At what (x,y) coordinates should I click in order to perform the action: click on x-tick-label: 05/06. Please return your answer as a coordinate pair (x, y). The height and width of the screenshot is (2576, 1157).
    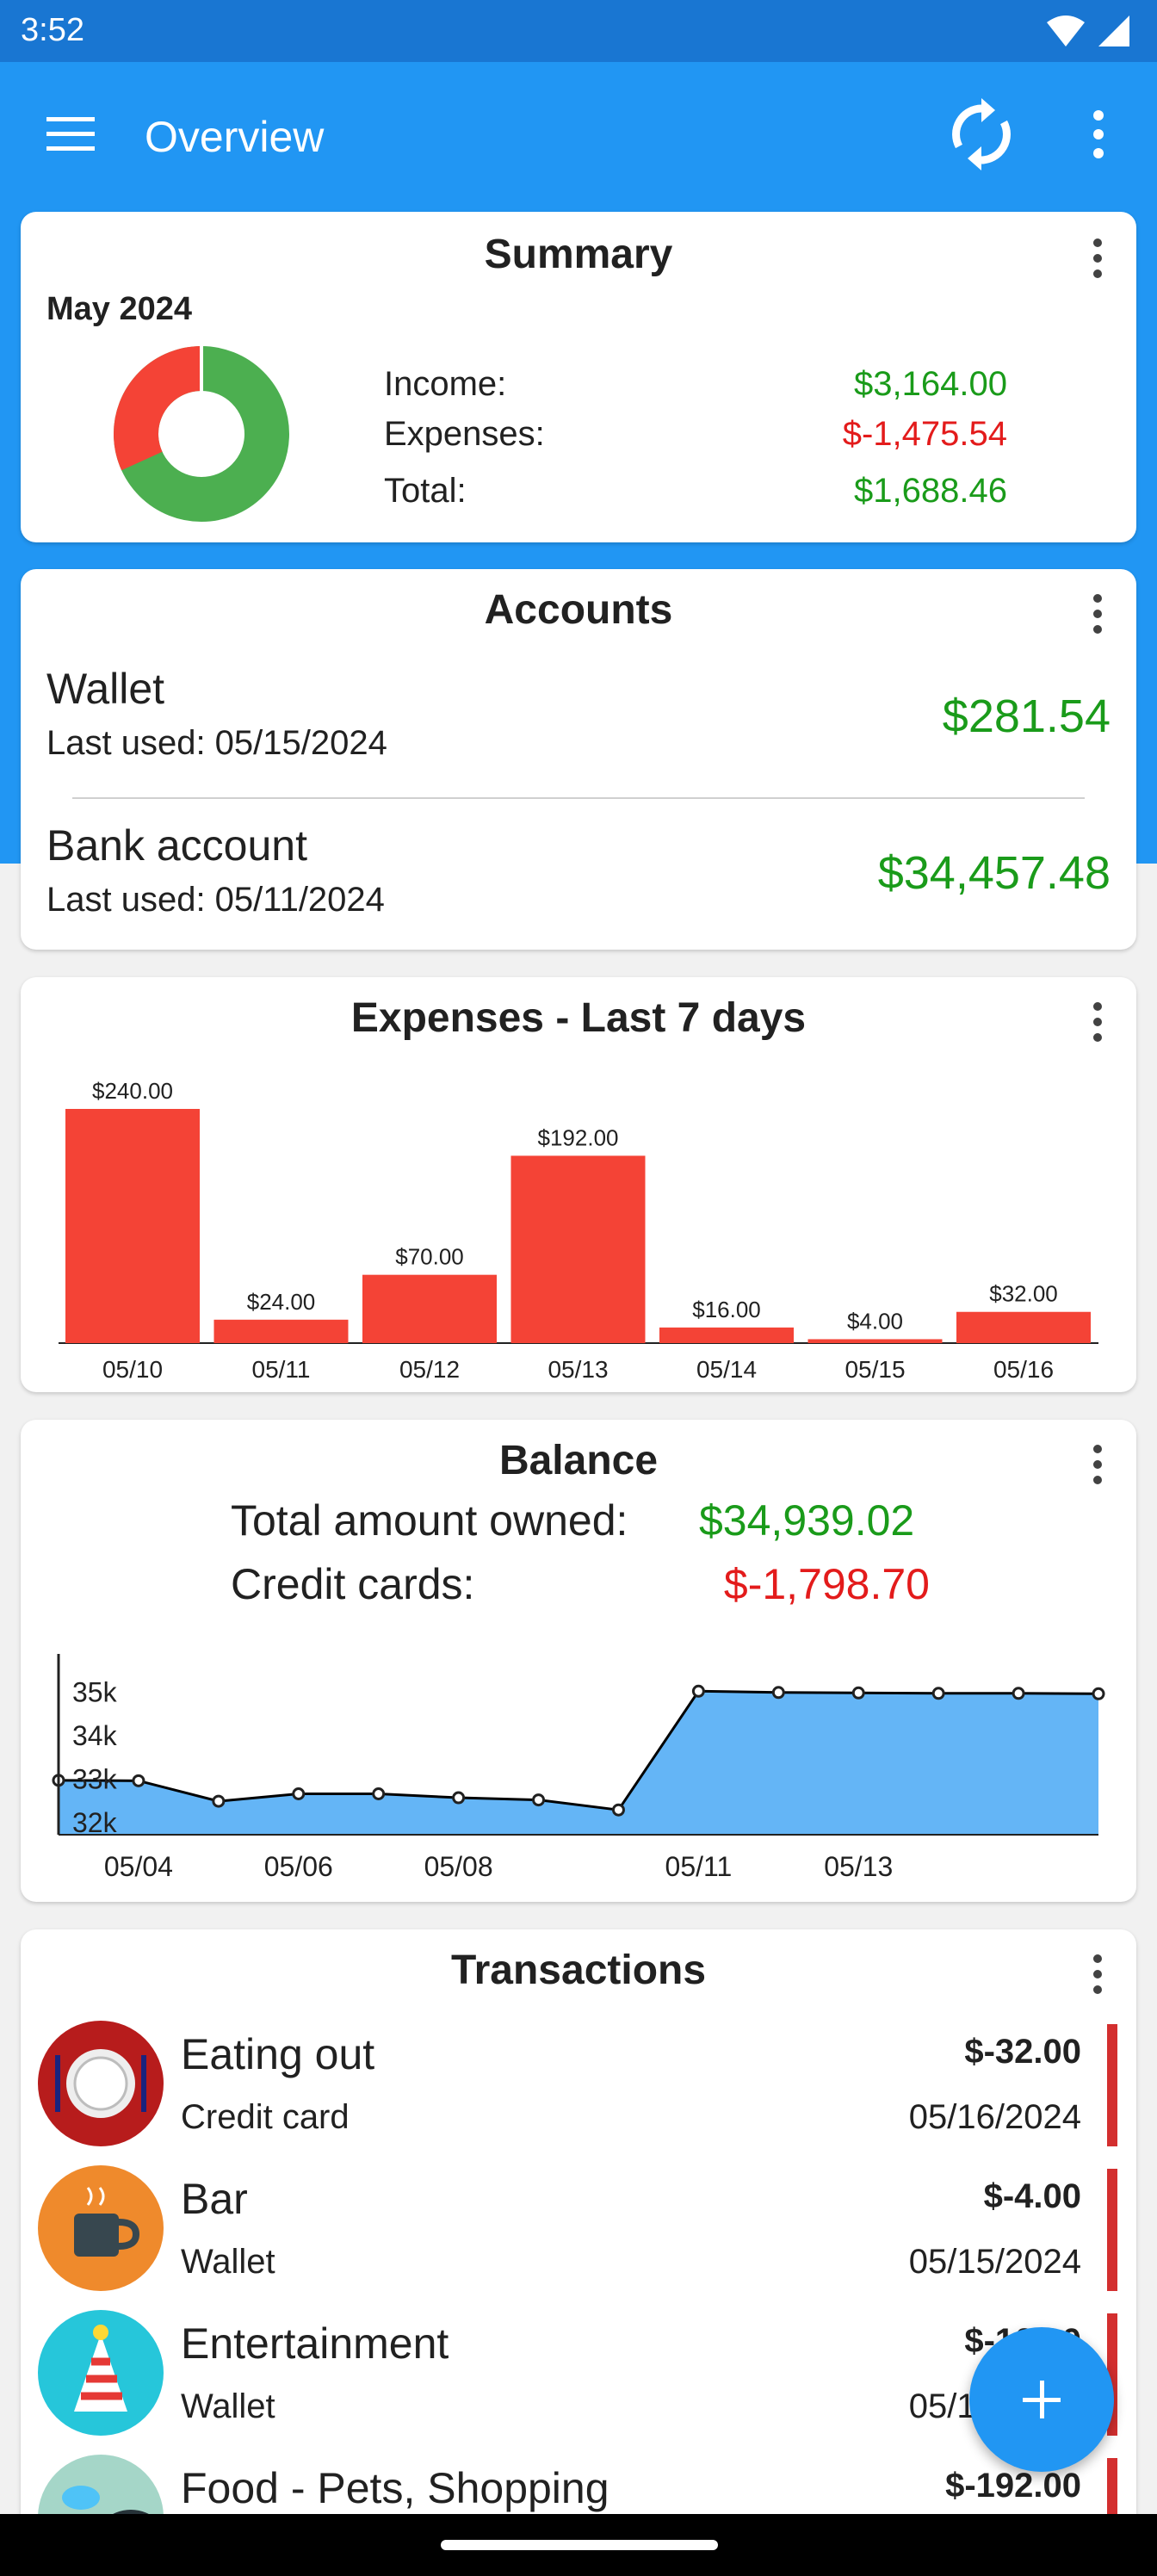
    Looking at the image, I should click on (298, 1866).